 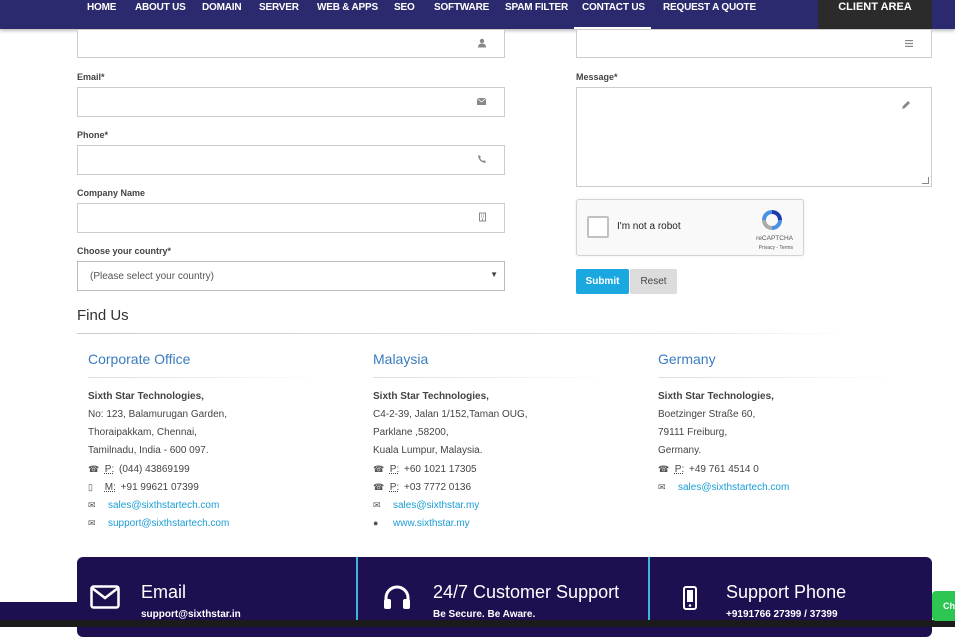 What do you see at coordinates (693, 432) in the screenshot?
I see `office-address-line: 79111 Freiburg,` at bounding box center [693, 432].